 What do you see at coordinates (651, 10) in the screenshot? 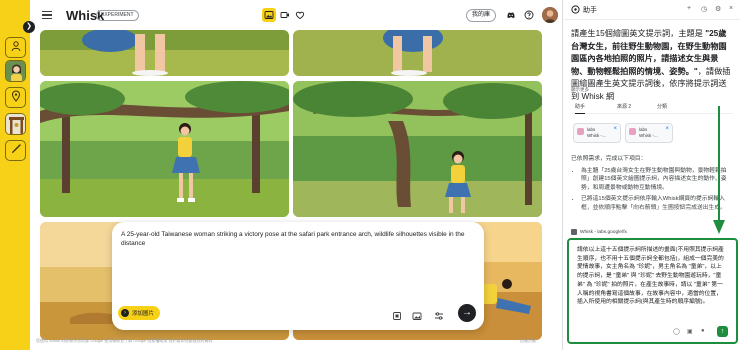
I see `assistant-header: 助手 + ◷ ⚙ ×` at bounding box center [651, 10].